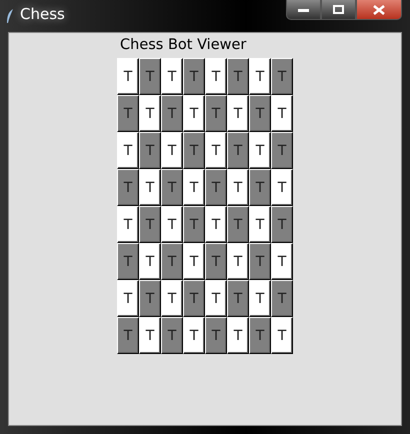 The width and height of the screenshot is (410, 434). Describe the element at coordinates (42, 14) in the screenshot. I see `window-title: Chess` at that location.